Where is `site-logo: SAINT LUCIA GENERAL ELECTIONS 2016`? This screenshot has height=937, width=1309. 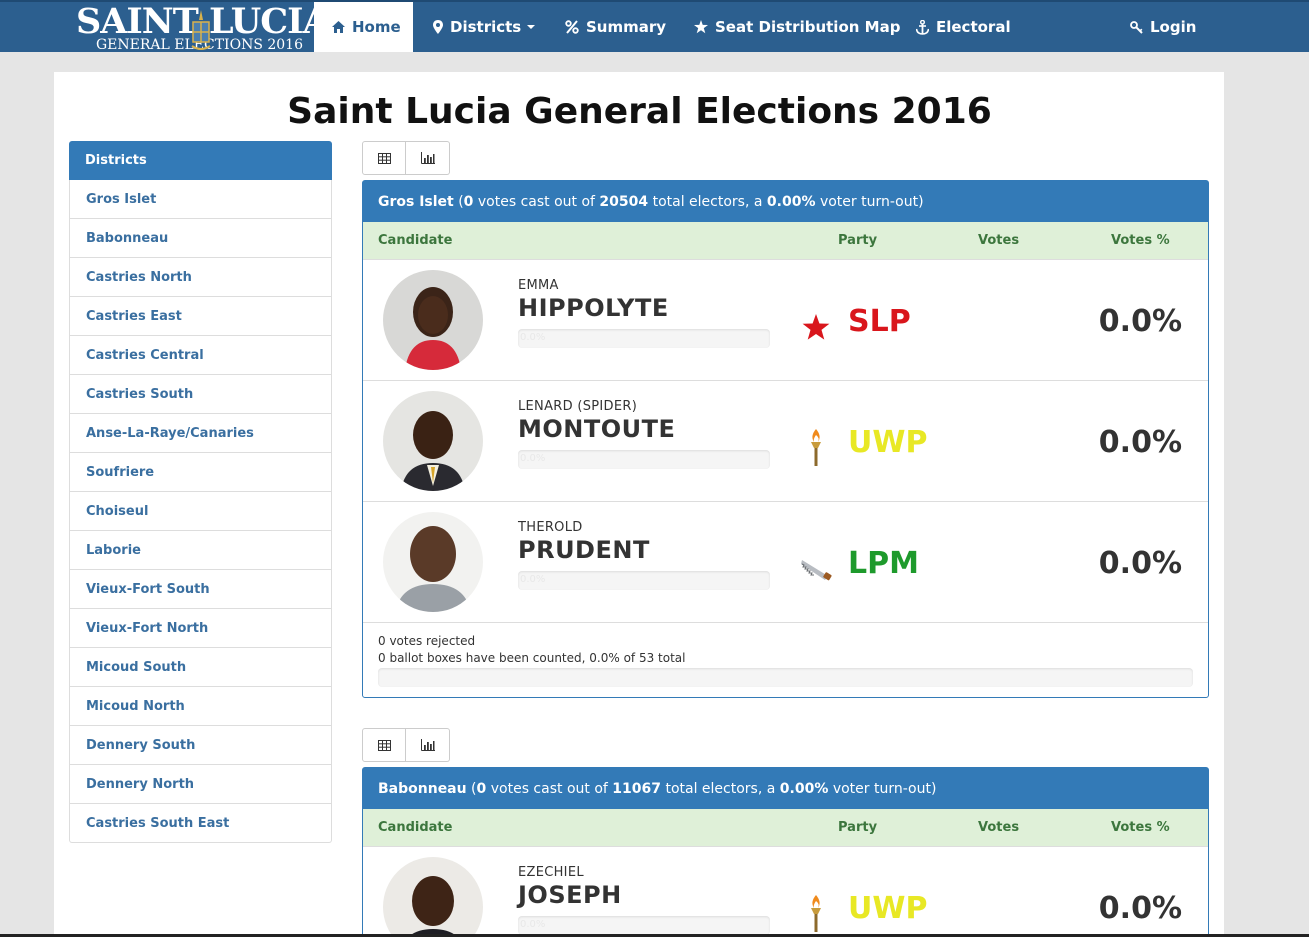
site-logo: SAINT LUCIA GENERAL ELECTIONS 2016 is located at coordinates (202, 28).